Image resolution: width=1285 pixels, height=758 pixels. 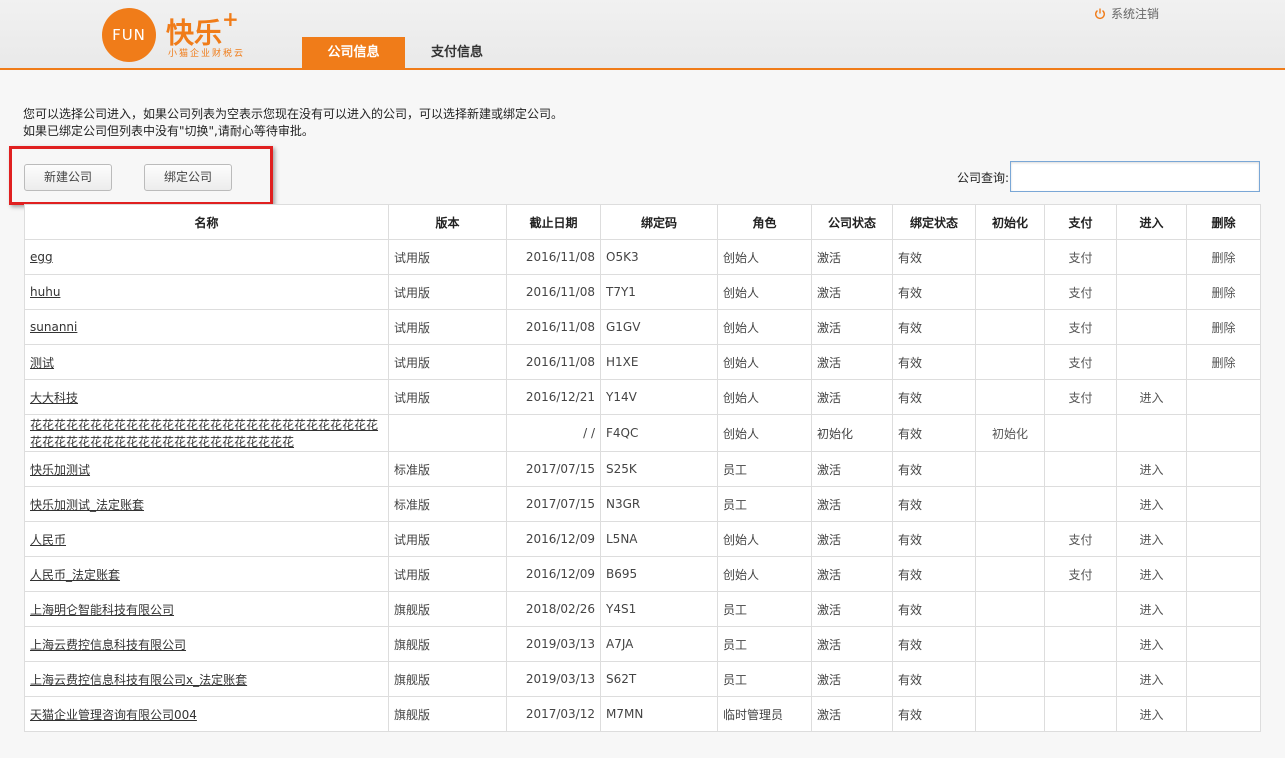 What do you see at coordinates (553, 222) in the screenshot?
I see `col-header-date: 截止日期` at bounding box center [553, 222].